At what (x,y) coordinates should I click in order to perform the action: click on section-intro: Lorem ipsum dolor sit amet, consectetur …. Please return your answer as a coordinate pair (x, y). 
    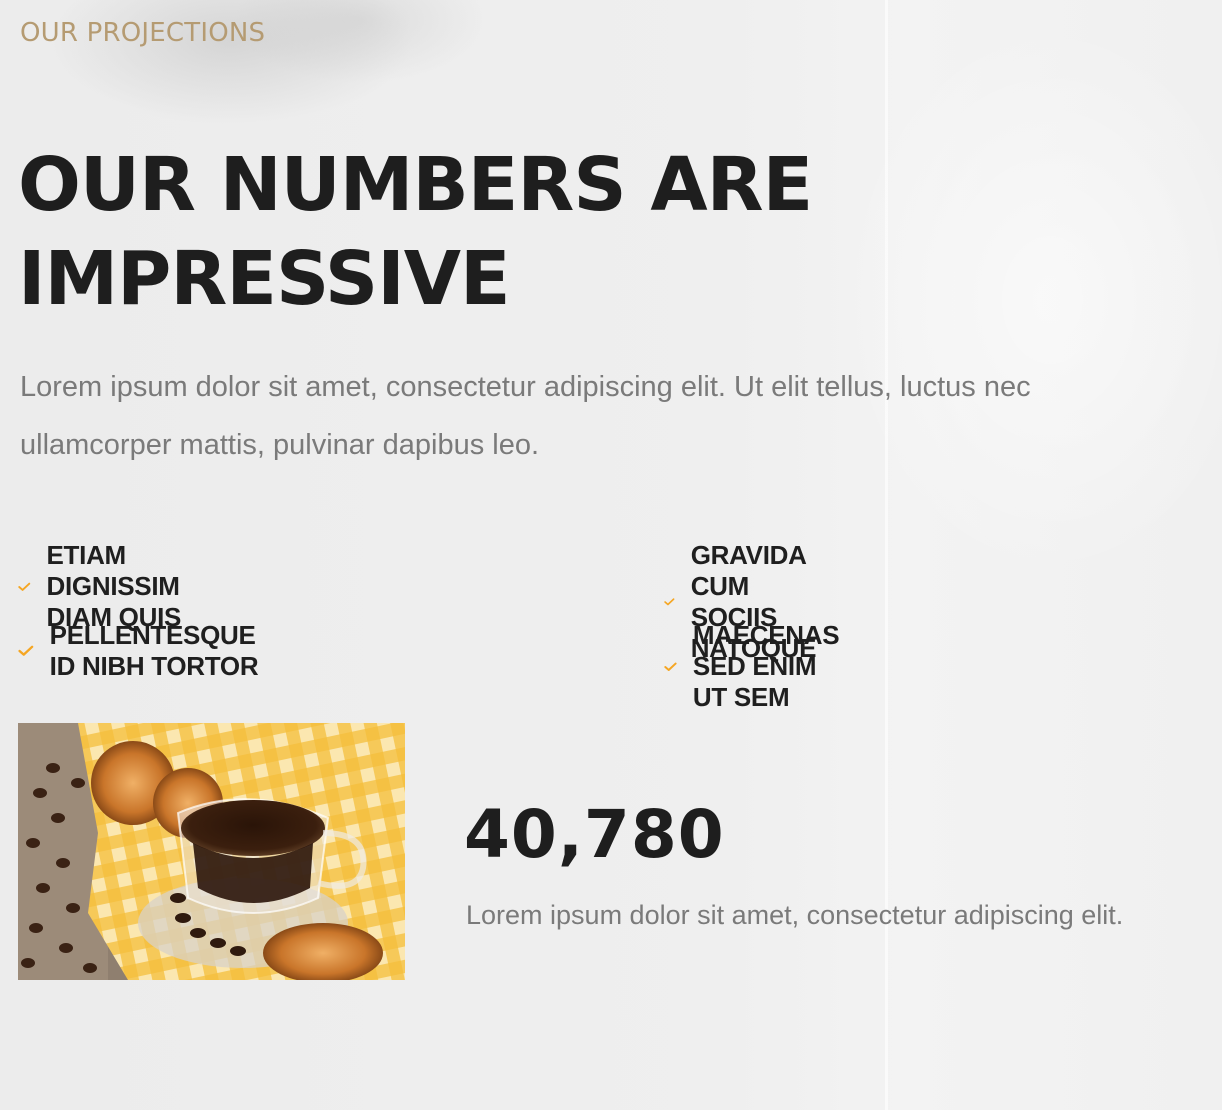
    Looking at the image, I should click on (525, 416).